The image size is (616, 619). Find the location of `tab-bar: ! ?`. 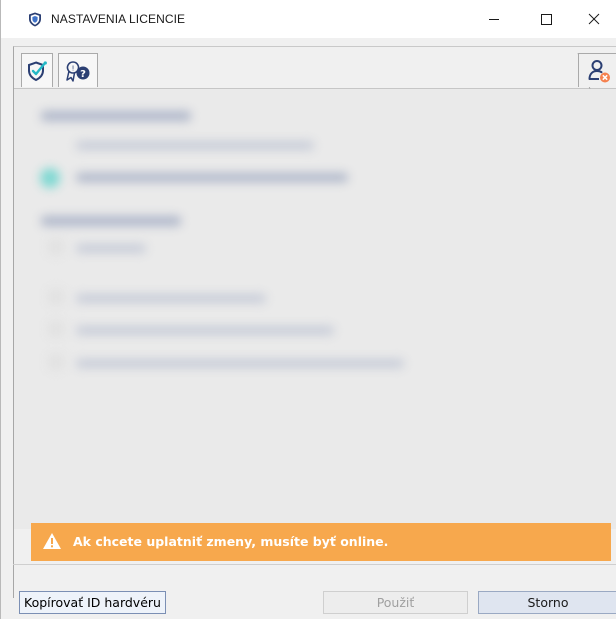

tab-bar: ! ? is located at coordinates (315, 68).